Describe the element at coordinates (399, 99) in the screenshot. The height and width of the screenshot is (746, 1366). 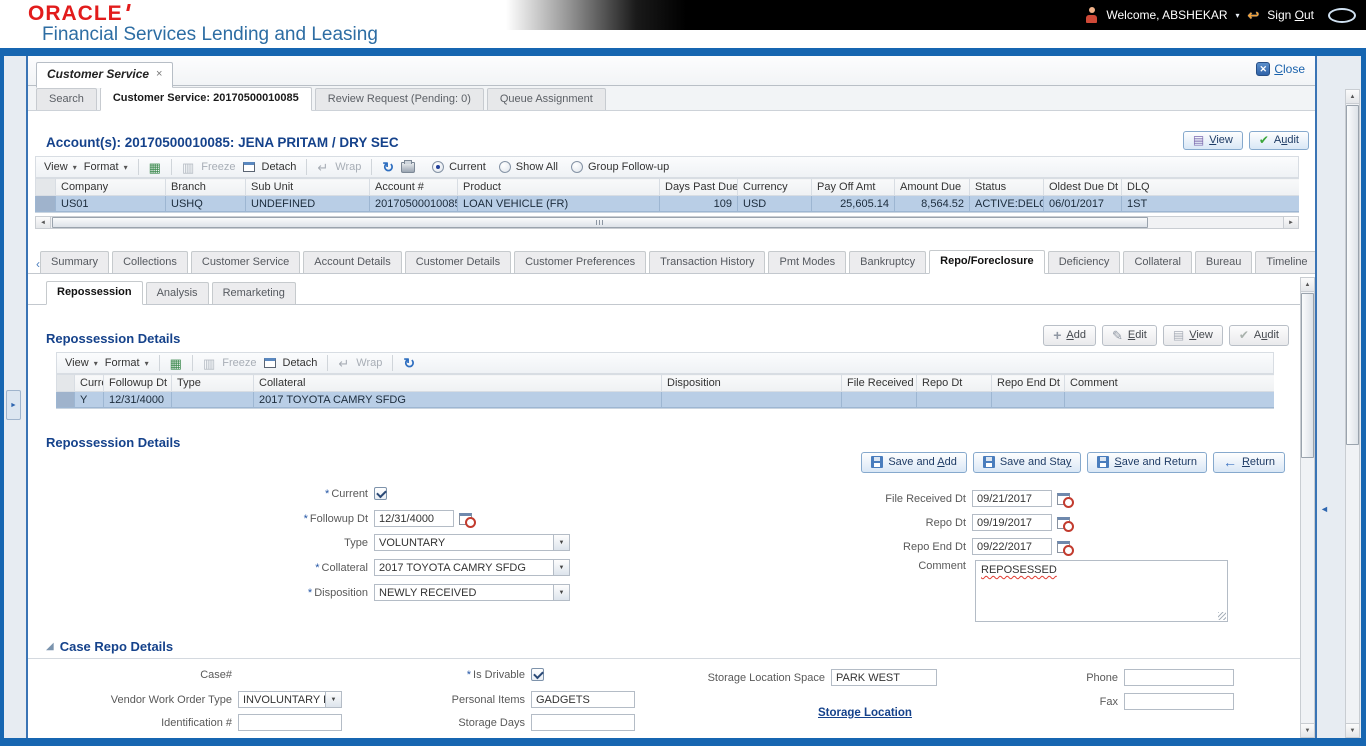
I see `tab-review-request: Review Request (Pending: 0)` at that location.